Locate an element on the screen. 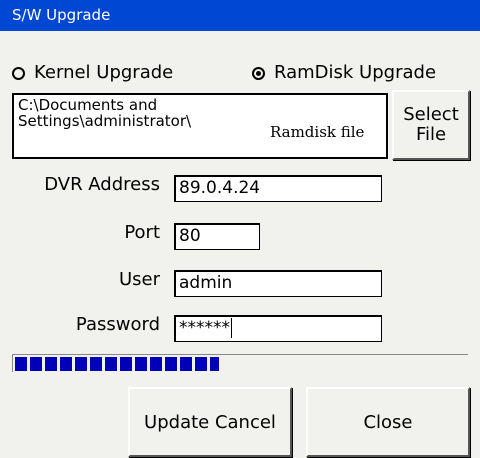  dvr-address-input: 89.0.4.24 is located at coordinates (278, 188).